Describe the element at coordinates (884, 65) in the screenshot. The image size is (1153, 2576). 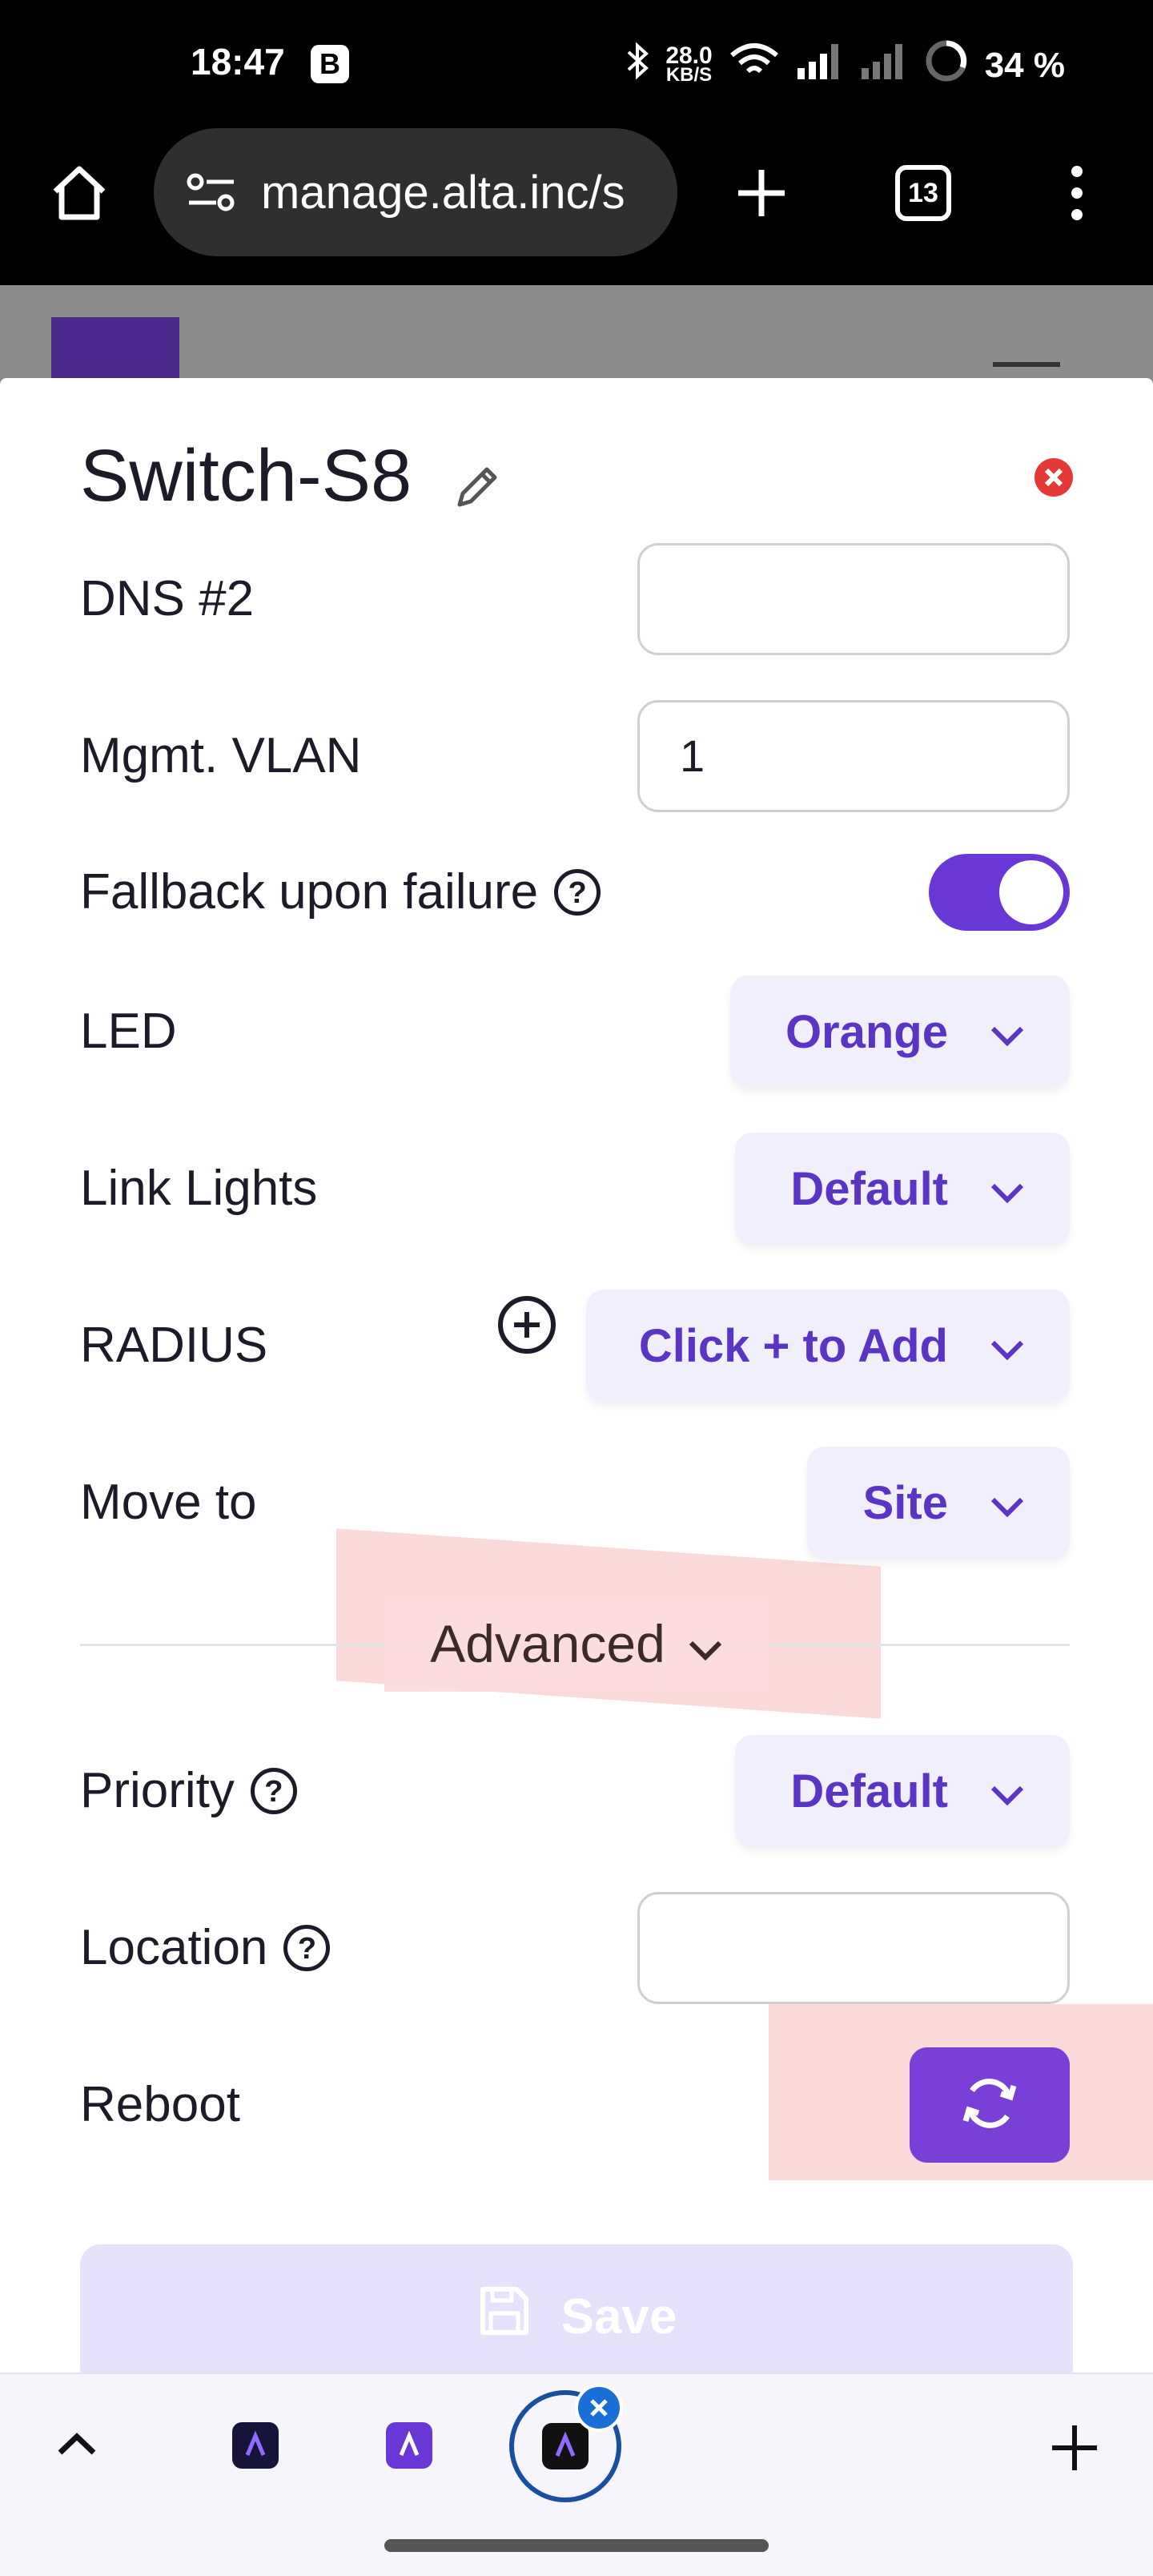
I see `signal-2-icon` at that location.